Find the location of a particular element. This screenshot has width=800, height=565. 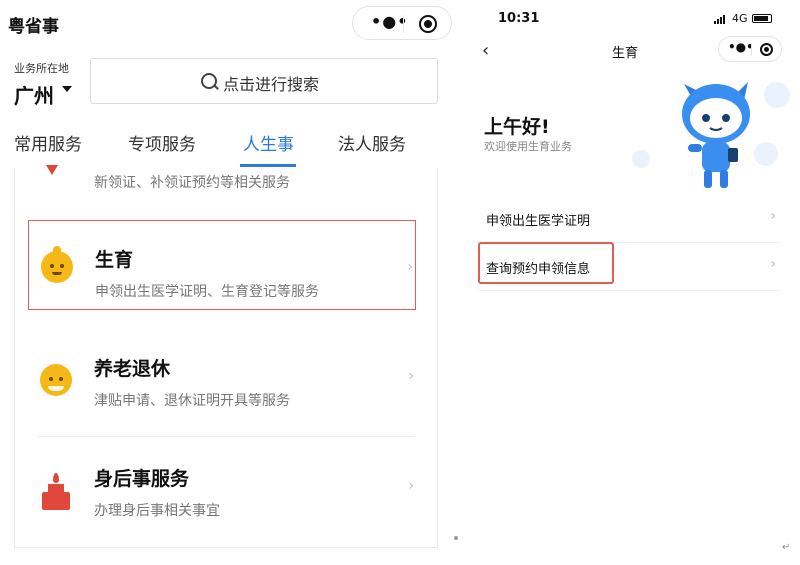

service-tabs: 常用服务 专项服务 人生事 法人服务 is located at coordinates (226, 148).